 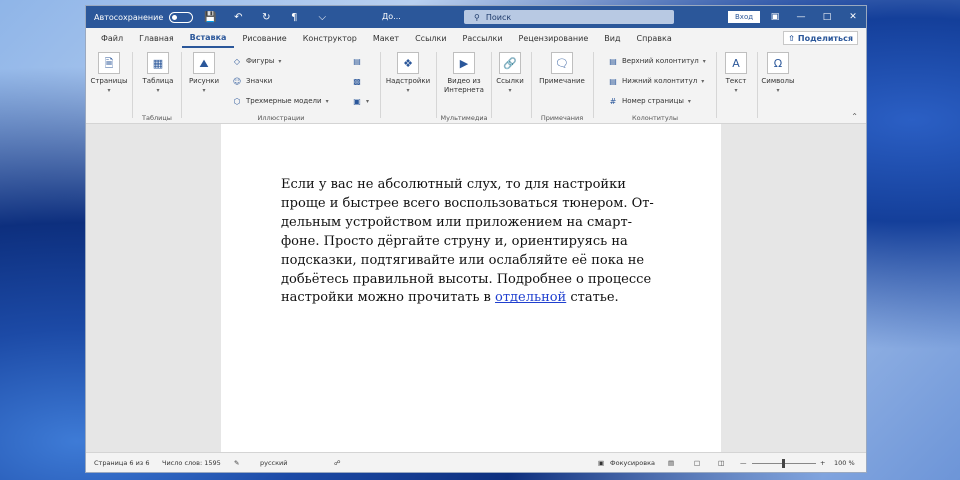 What do you see at coordinates (562, 118) in the screenshot?
I see `comments-group-label: Примечания` at bounding box center [562, 118].